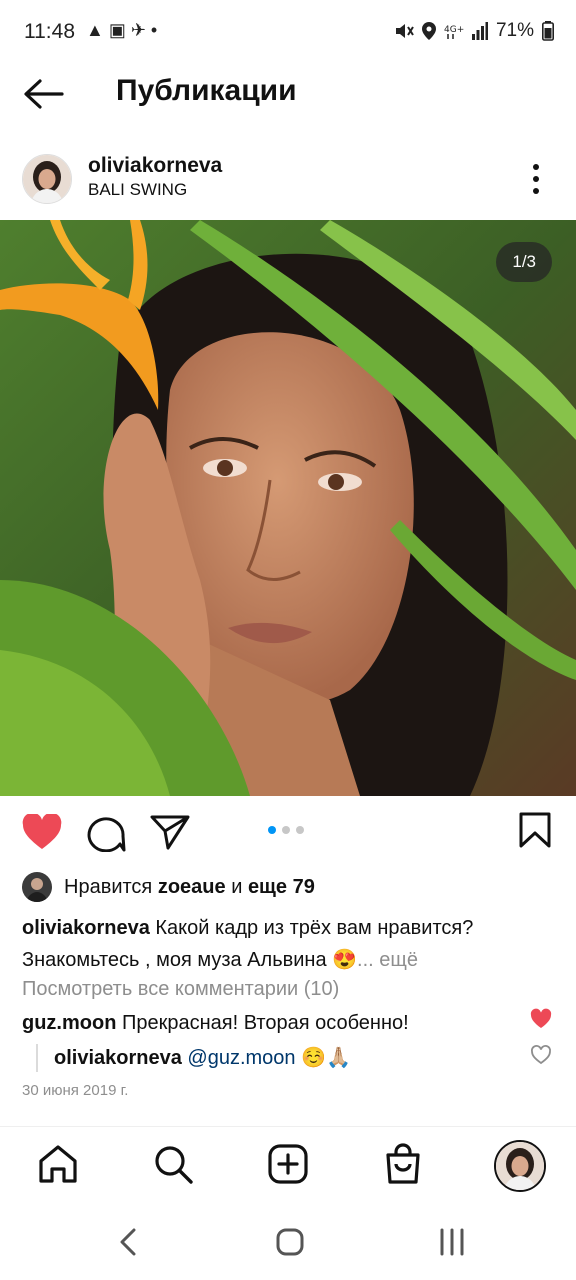 Image resolution: width=576 pixels, height=1280 pixels. Describe the element at coordinates (520, 1166) in the screenshot. I see `profile-avatar` at that location.